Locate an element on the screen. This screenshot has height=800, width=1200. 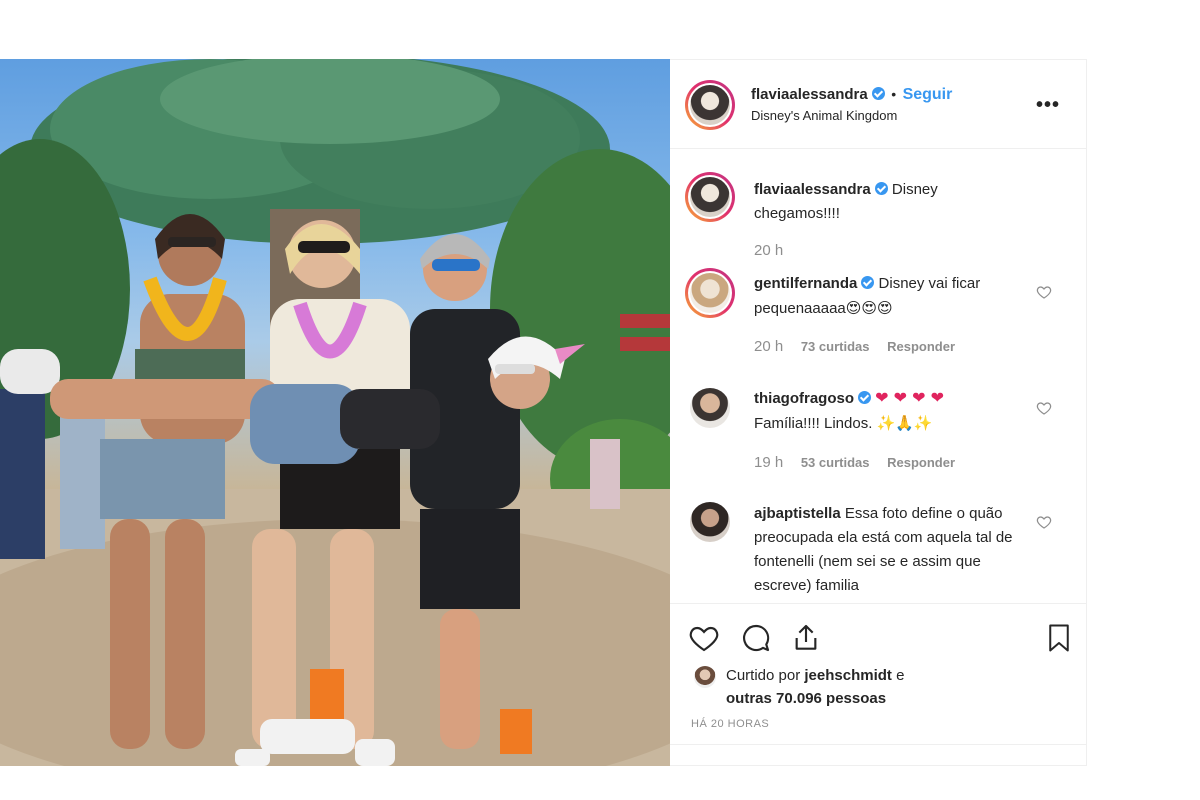
comment-emoji: ✨🙏✨ is located at coordinates (904, 423).